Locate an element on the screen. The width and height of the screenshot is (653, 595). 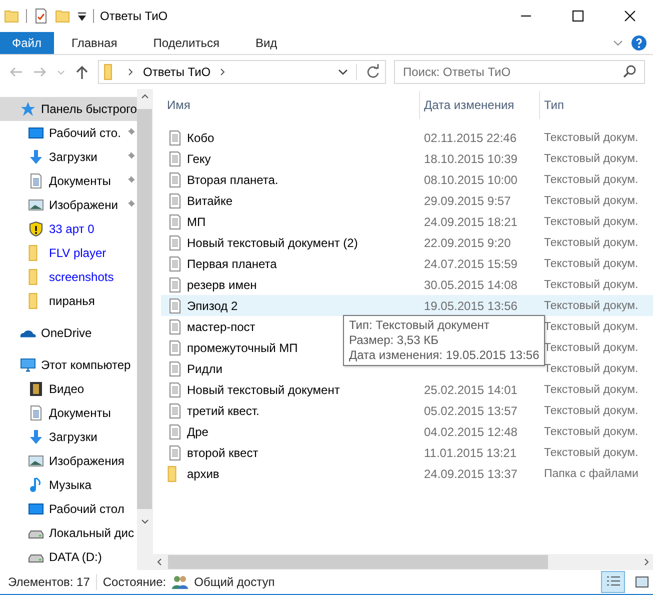
properties-icon is located at coordinates (41, 16).